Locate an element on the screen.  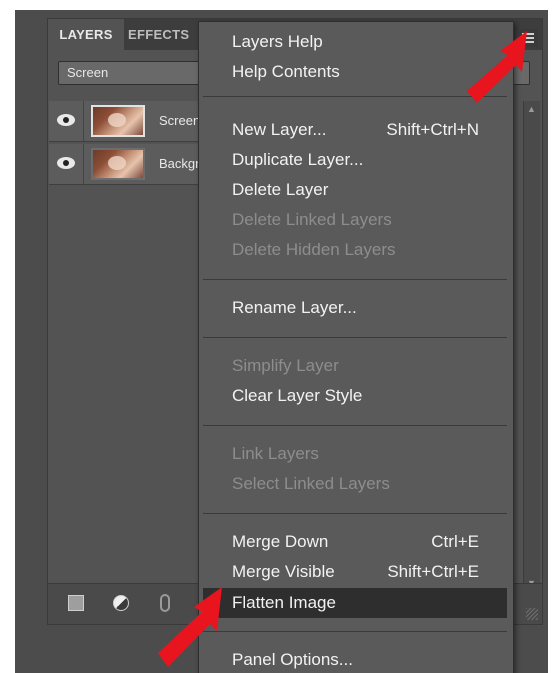
layer-name: Screen is located at coordinates (180, 120).